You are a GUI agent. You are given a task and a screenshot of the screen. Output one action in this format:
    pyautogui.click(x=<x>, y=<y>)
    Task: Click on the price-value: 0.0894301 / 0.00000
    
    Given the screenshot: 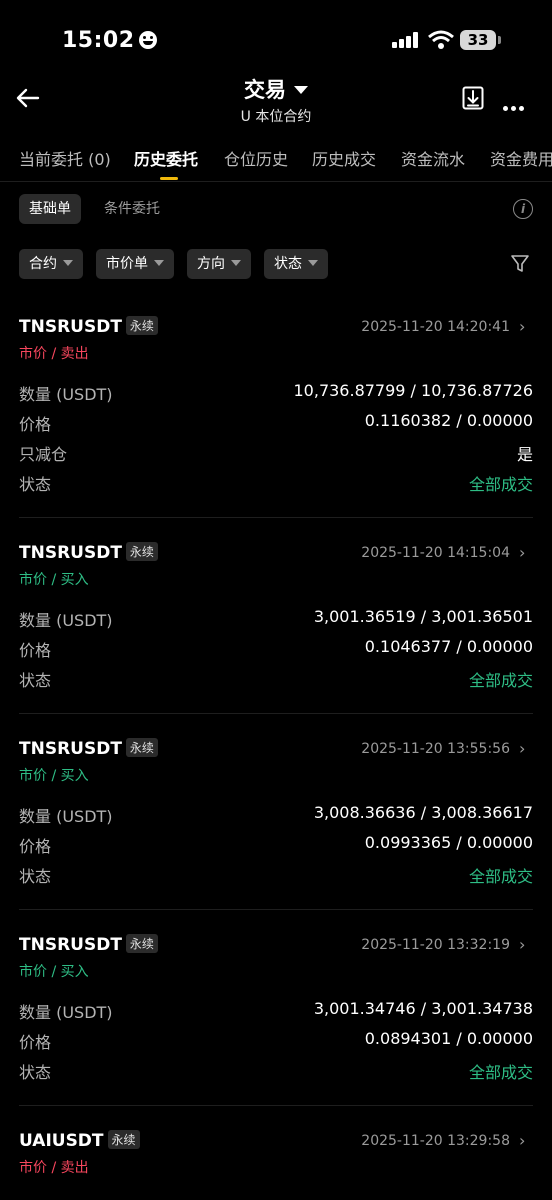 What is the action you would take?
    pyautogui.click(x=448, y=1038)
    